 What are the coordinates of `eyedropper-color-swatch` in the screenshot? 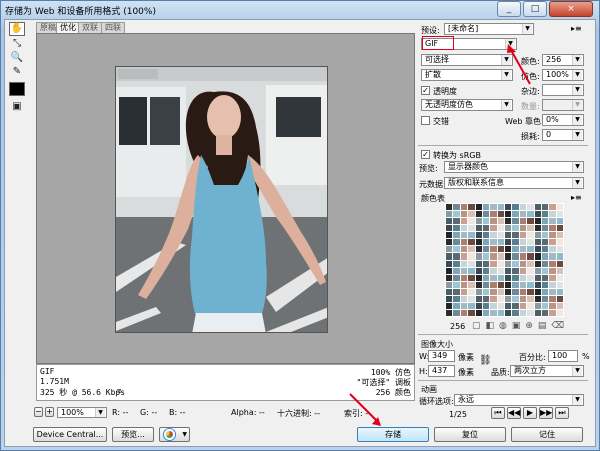 It's located at (17, 89).